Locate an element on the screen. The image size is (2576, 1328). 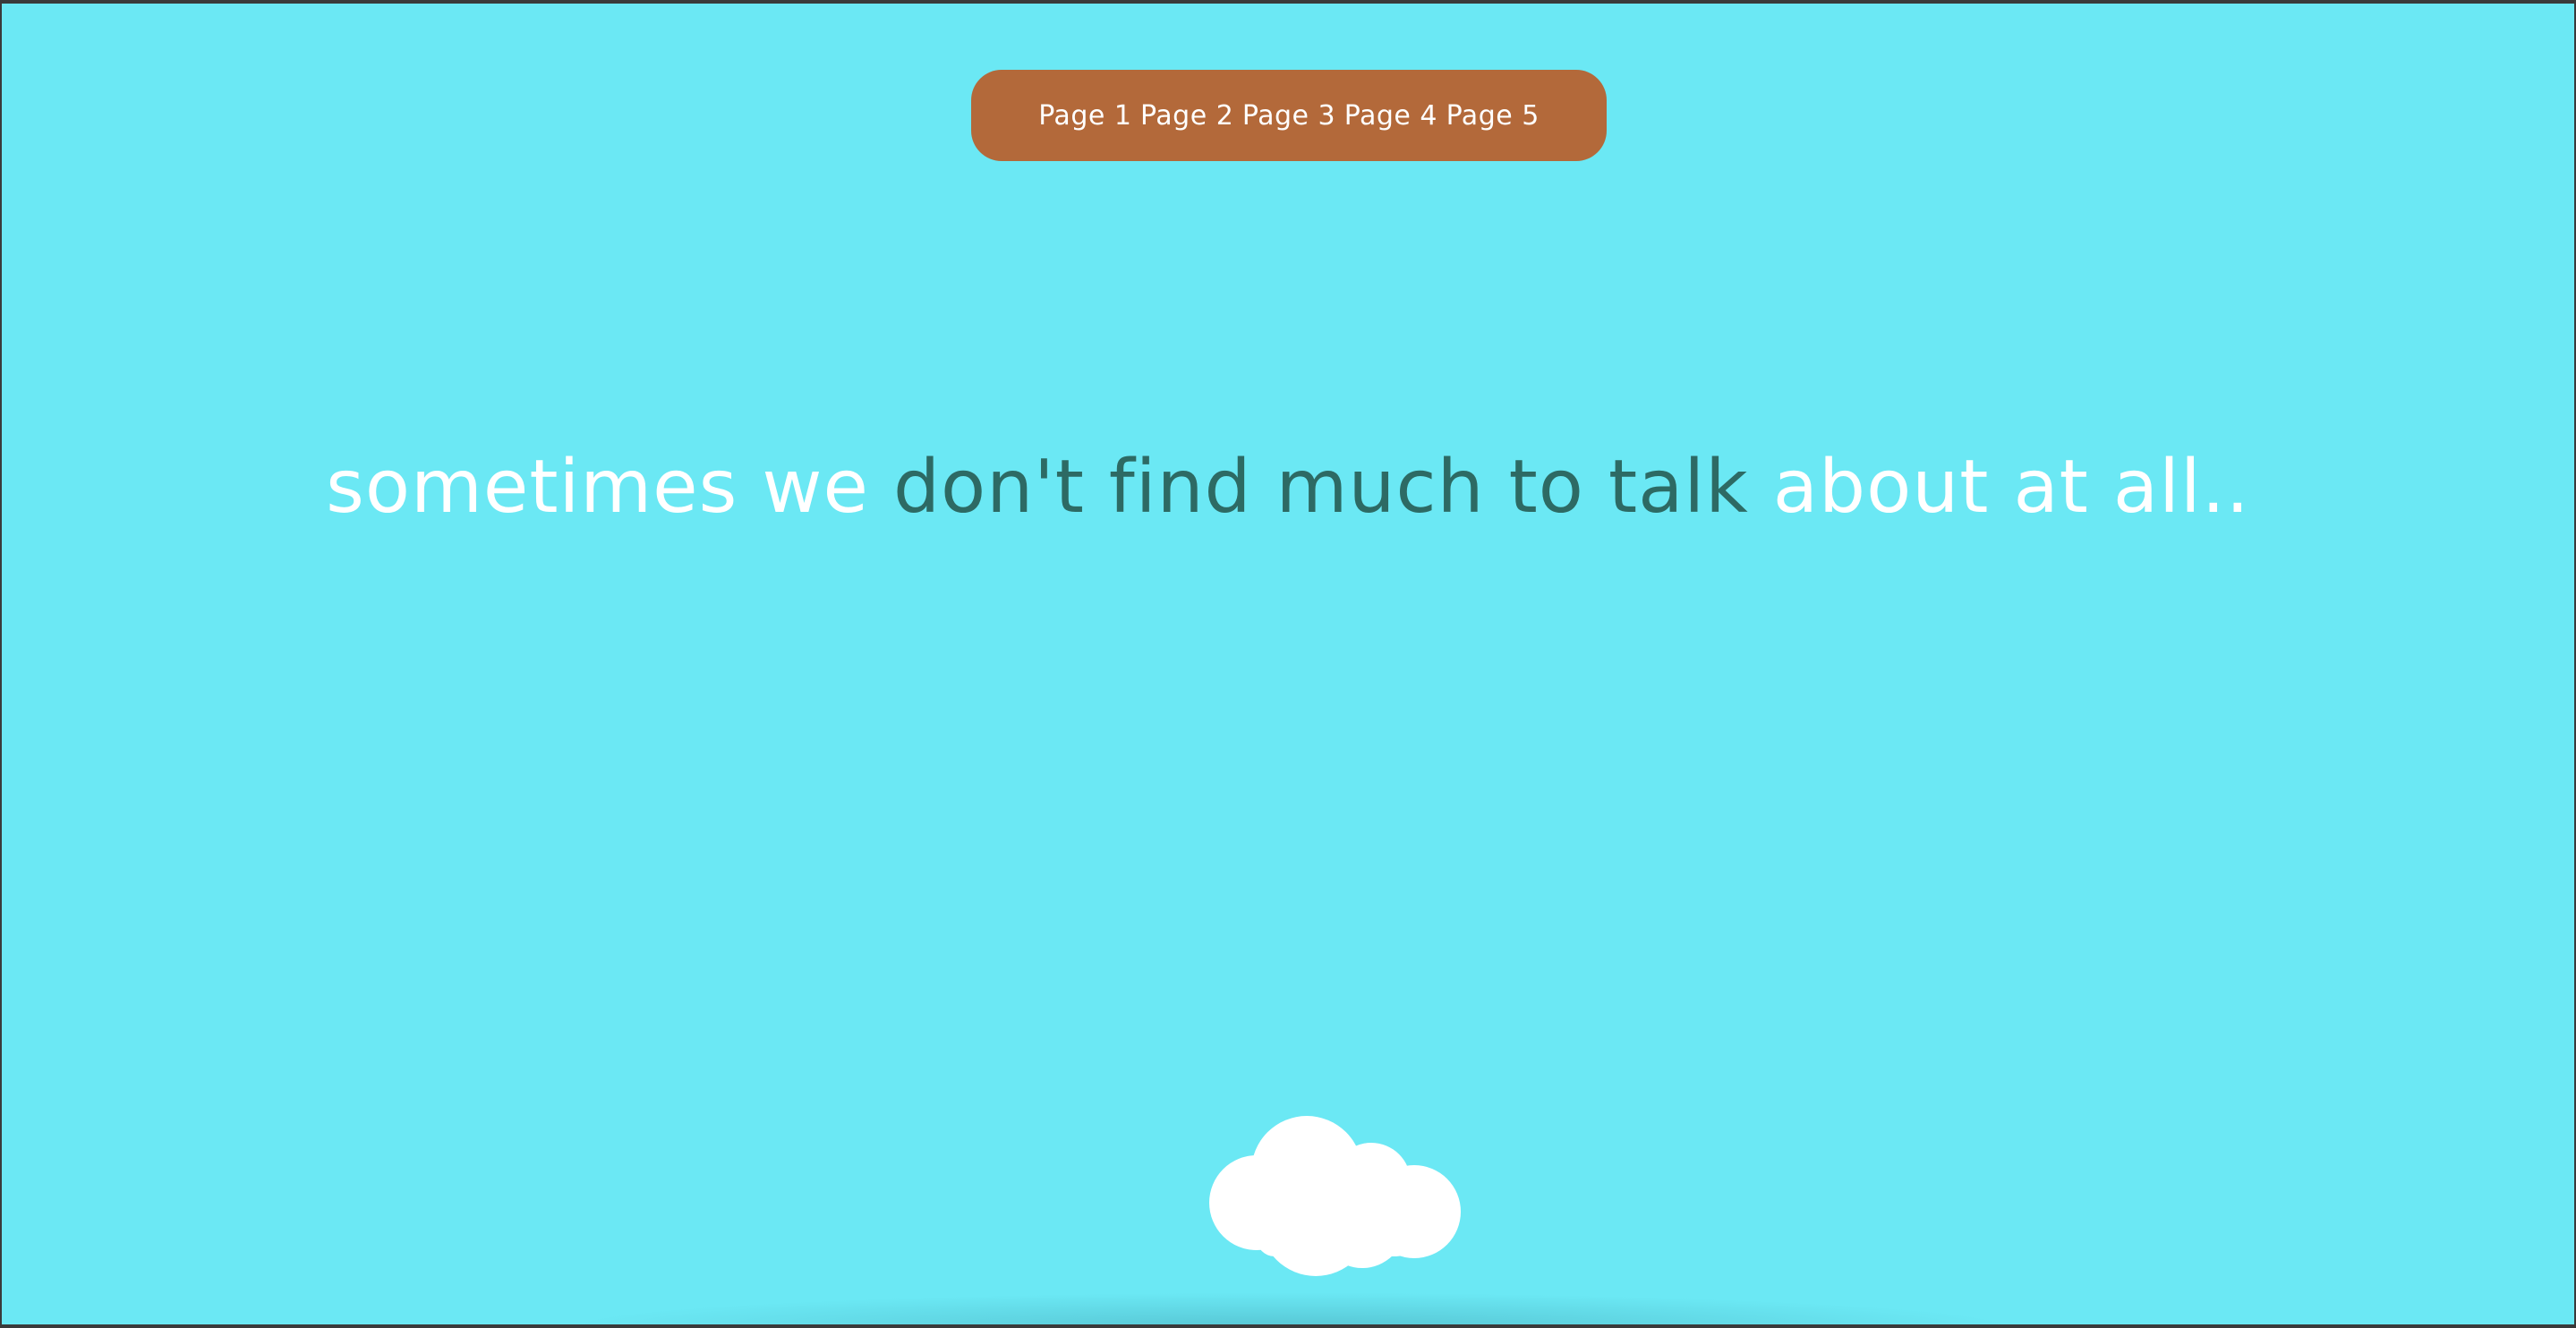
nav-link-page-3: Page 3 is located at coordinates (1288, 116).